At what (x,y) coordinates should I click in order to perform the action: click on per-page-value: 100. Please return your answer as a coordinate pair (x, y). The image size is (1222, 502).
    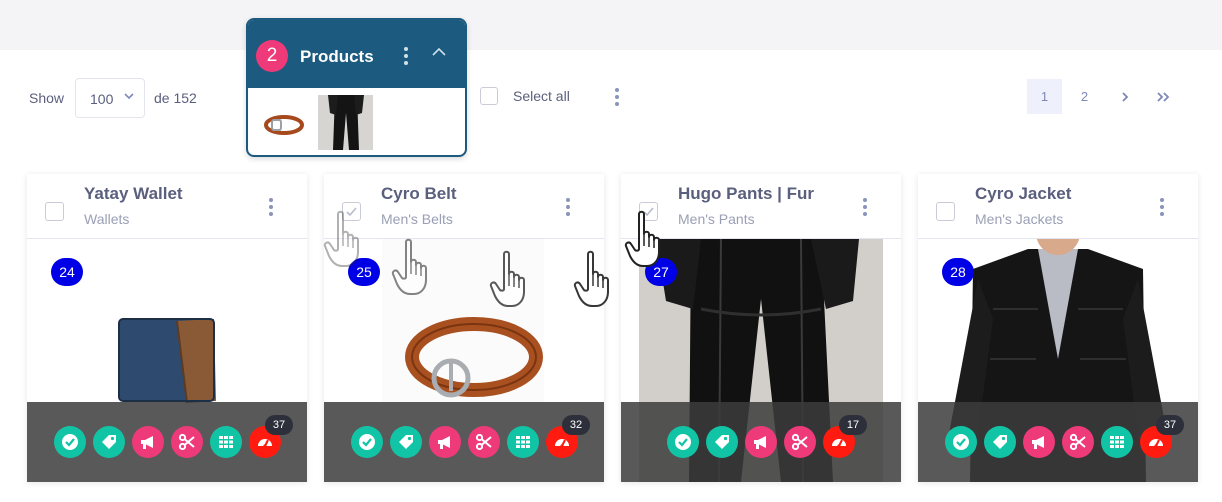
    Looking at the image, I should click on (102, 99).